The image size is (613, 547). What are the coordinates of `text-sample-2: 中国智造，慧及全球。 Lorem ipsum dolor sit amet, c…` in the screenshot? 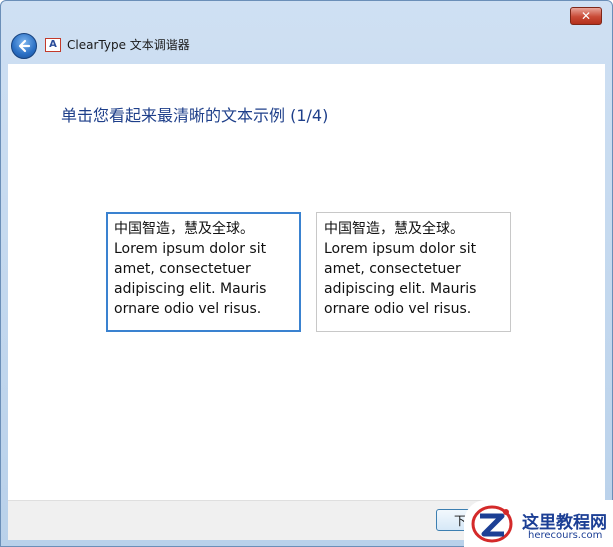 It's located at (413, 272).